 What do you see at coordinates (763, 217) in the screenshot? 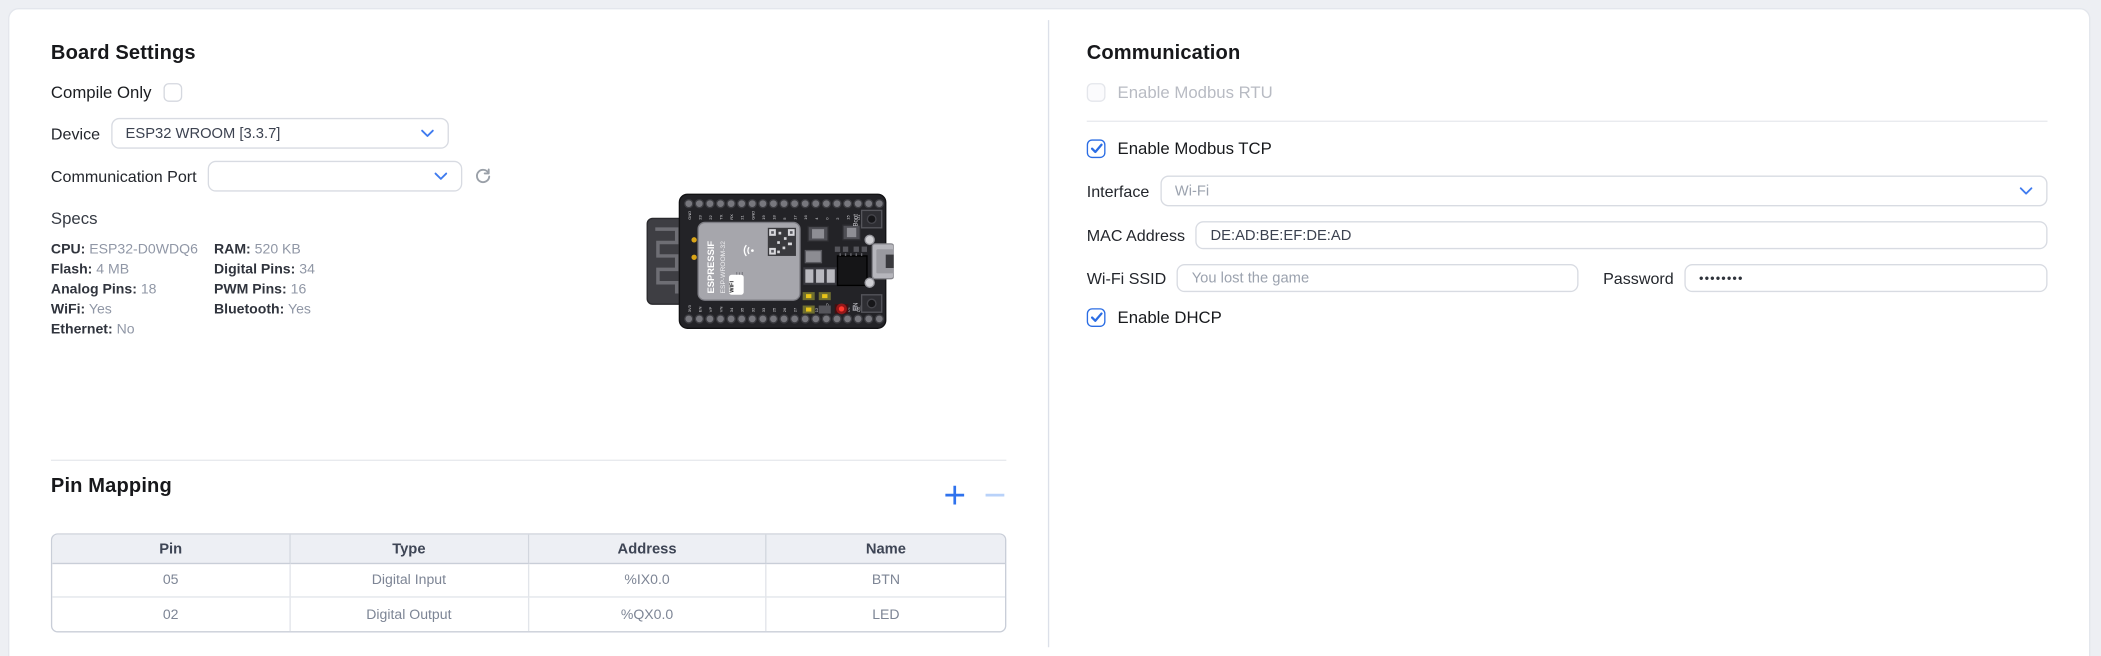
I see `svg-text: 19` at bounding box center [763, 217].